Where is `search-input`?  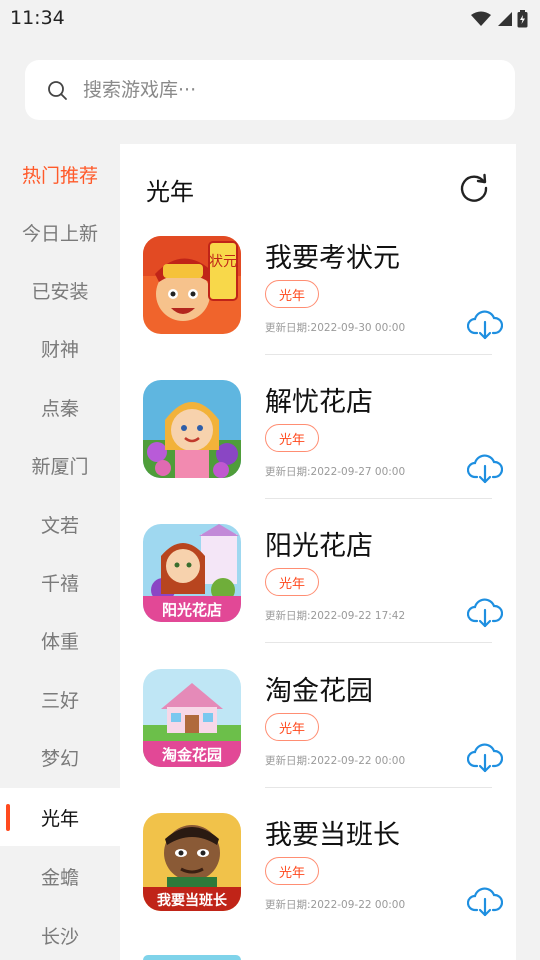
search-input is located at coordinates (273, 90).